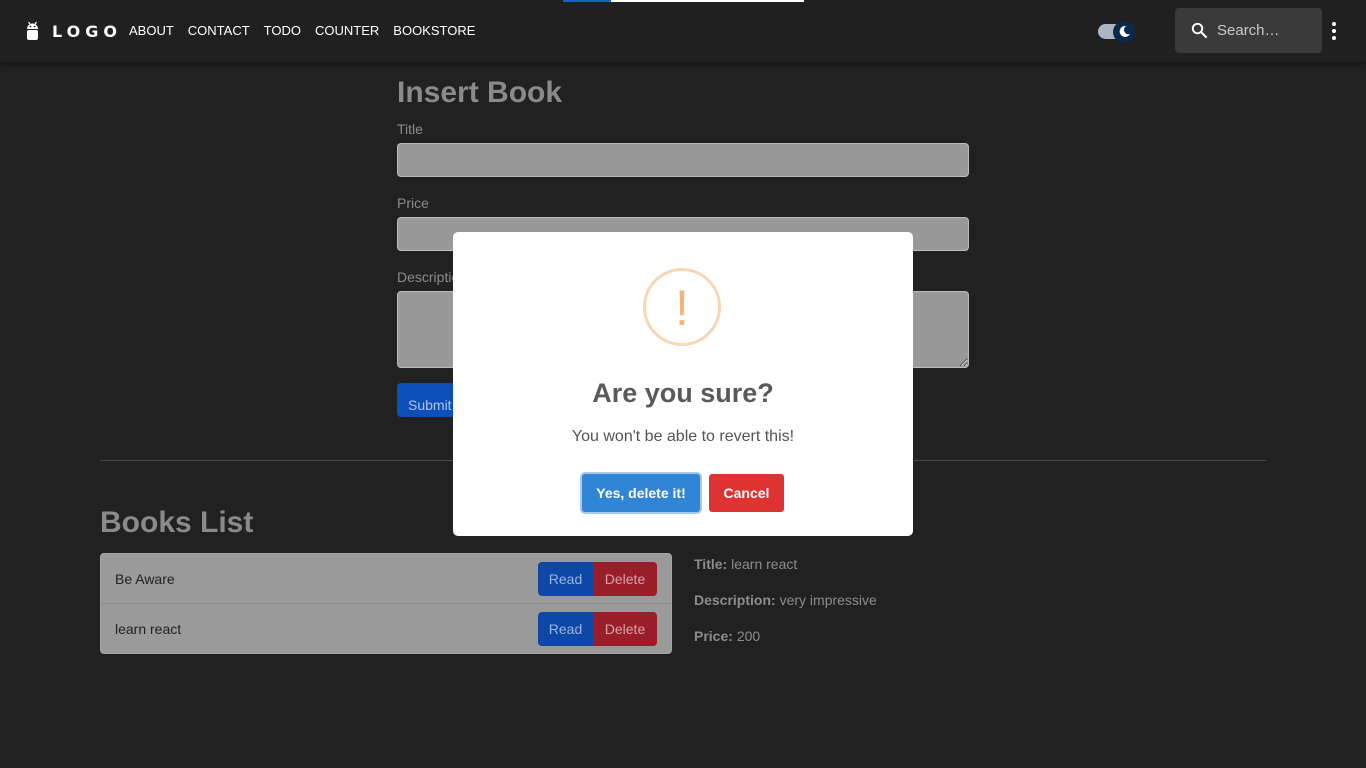  What do you see at coordinates (683, 393) in the screenshot?
I see `dialog-title: Are you sure?` at bounding box center [683, 393].